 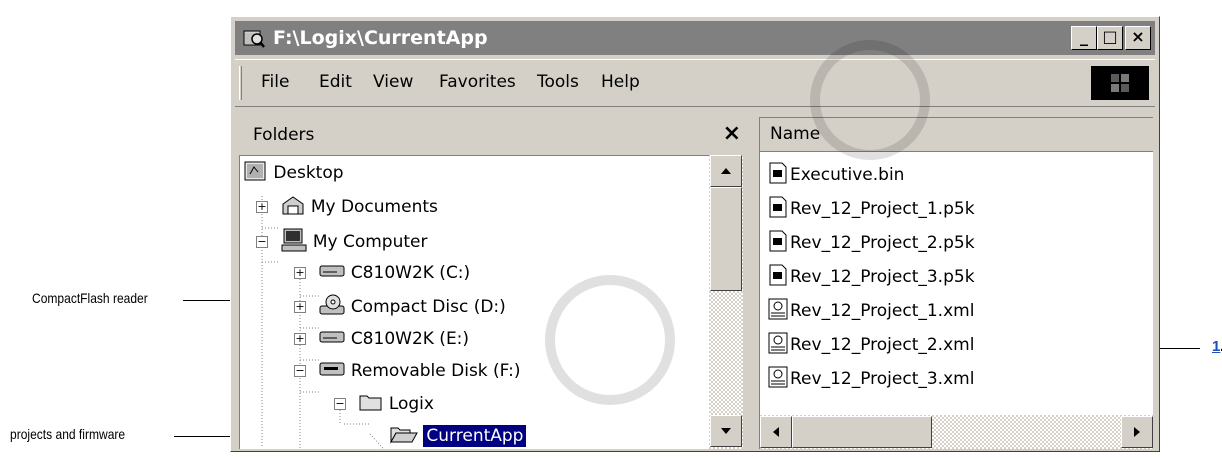 What do you see at coordinates (882, 345) in the screenshot?
I see `file-name: Rev_12_Project_2.xml` at bounding box center [882, 345].